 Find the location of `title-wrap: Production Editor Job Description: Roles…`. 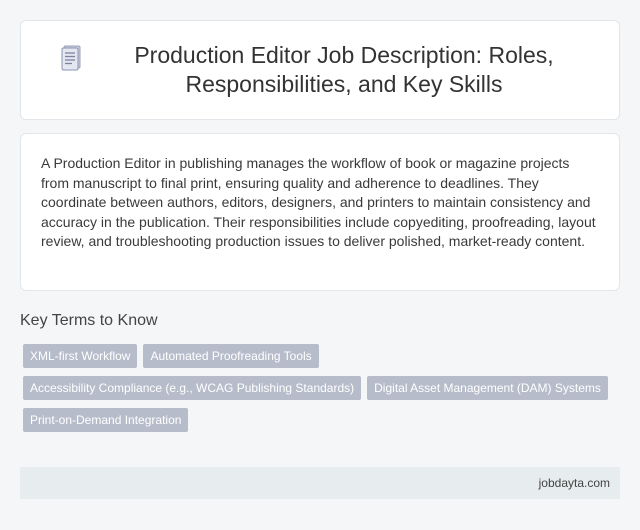

title-wrap: Production Editor Job Description: Roles… is located at coordinates (320, 70).